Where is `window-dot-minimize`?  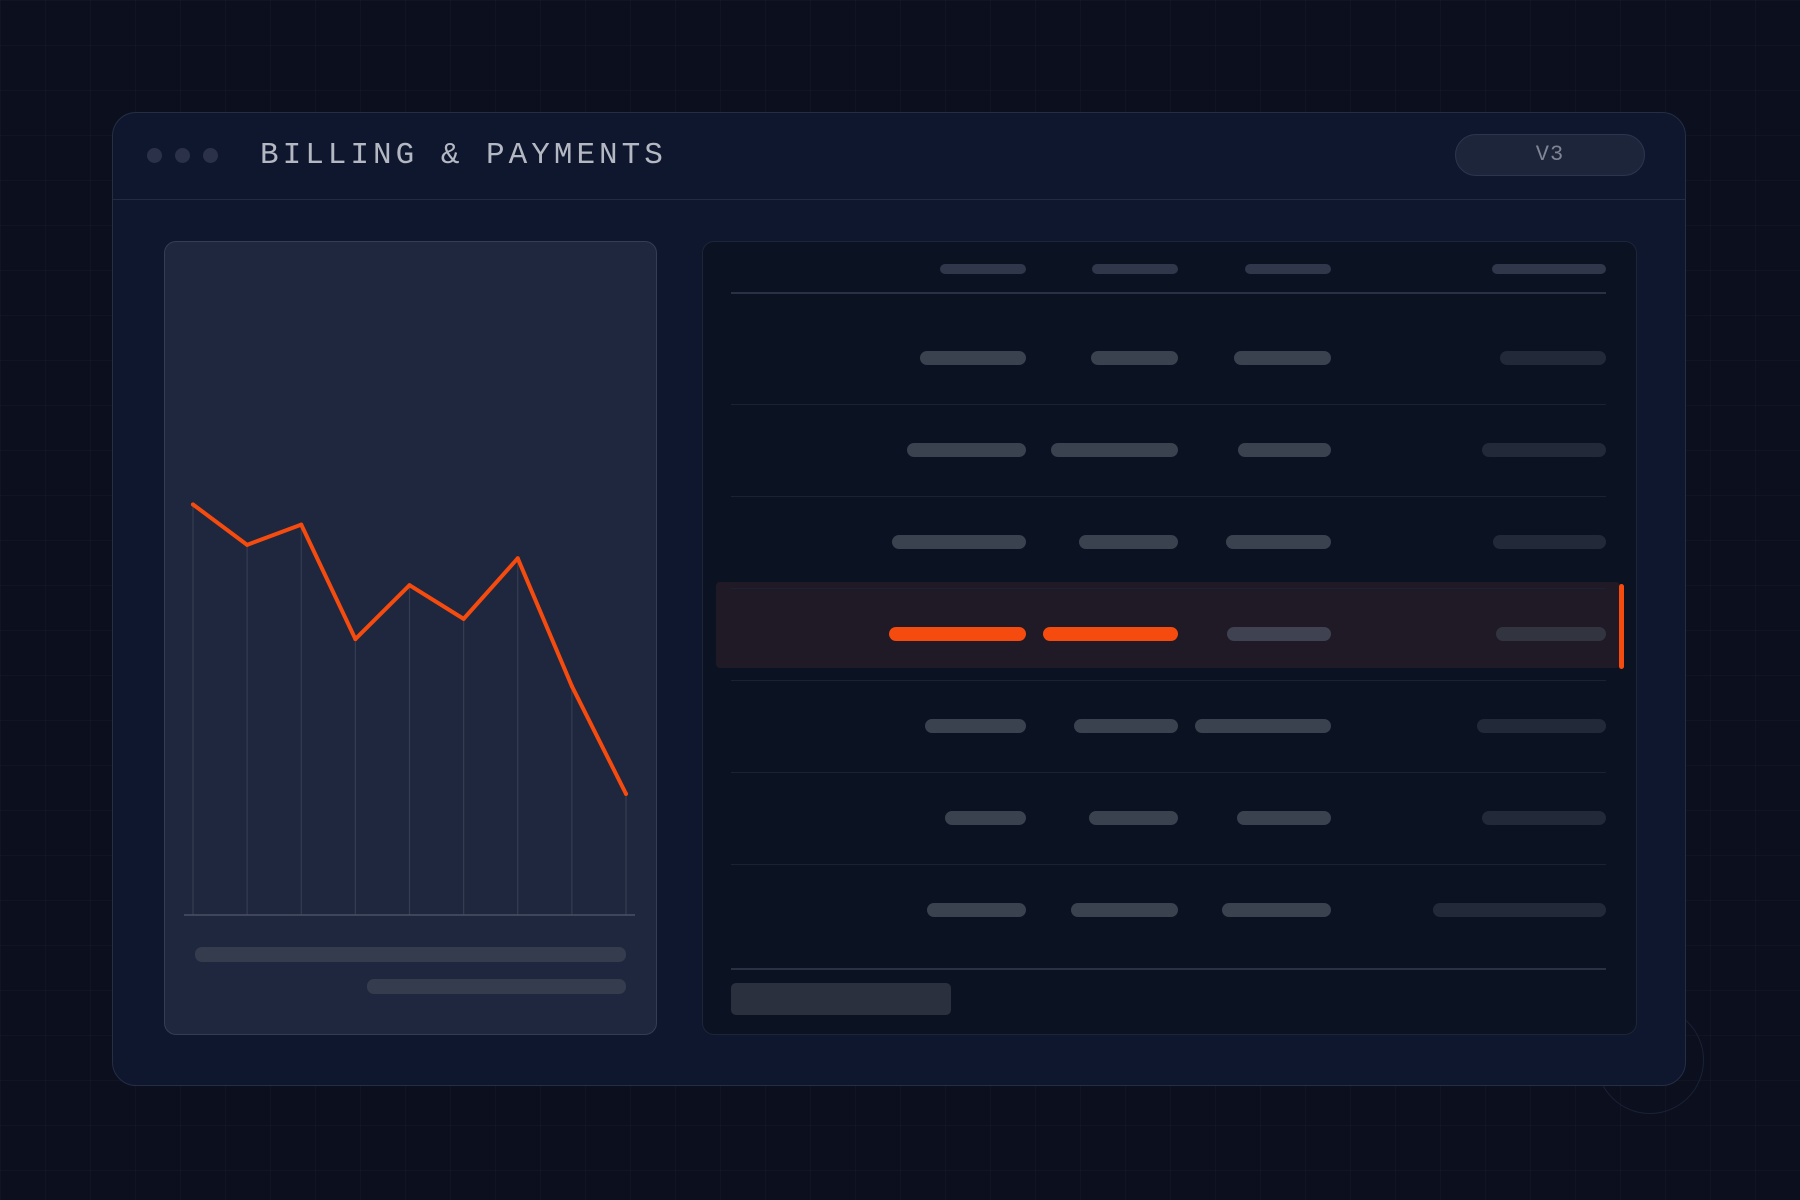
window-dot-minimize is located at coordinates (182, 155).